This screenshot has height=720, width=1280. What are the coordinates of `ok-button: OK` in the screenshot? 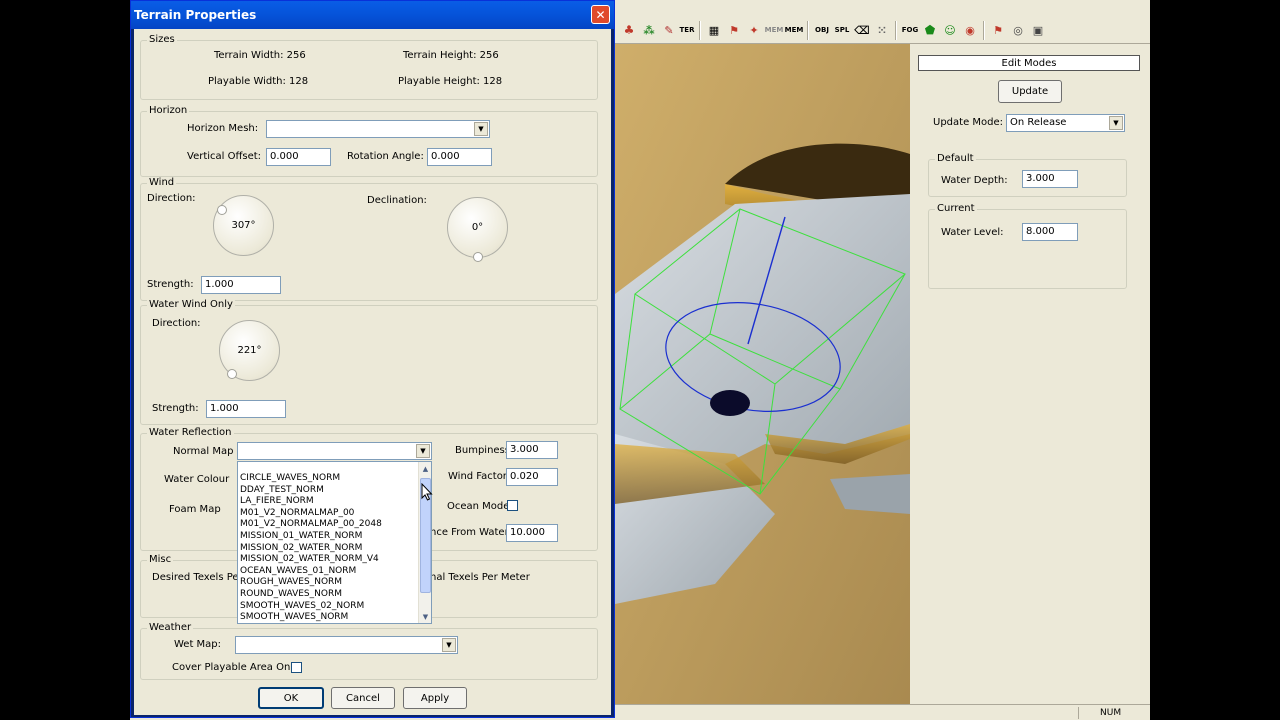 It's located at (291, 698).